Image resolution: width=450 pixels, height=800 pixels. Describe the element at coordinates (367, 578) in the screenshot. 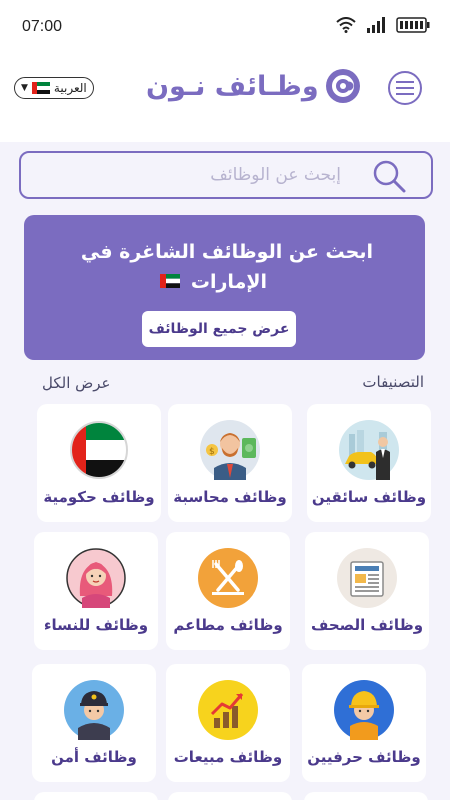

I see `newspaper-icon` at that location.